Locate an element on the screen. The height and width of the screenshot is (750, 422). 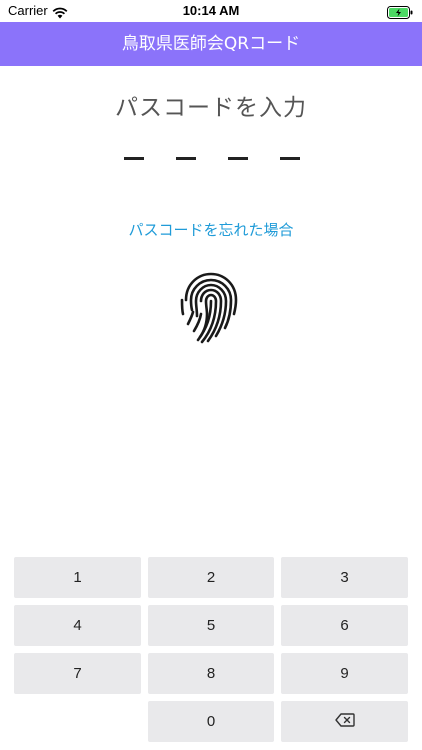
key-3: 3 is located at coordinates (344, 577).